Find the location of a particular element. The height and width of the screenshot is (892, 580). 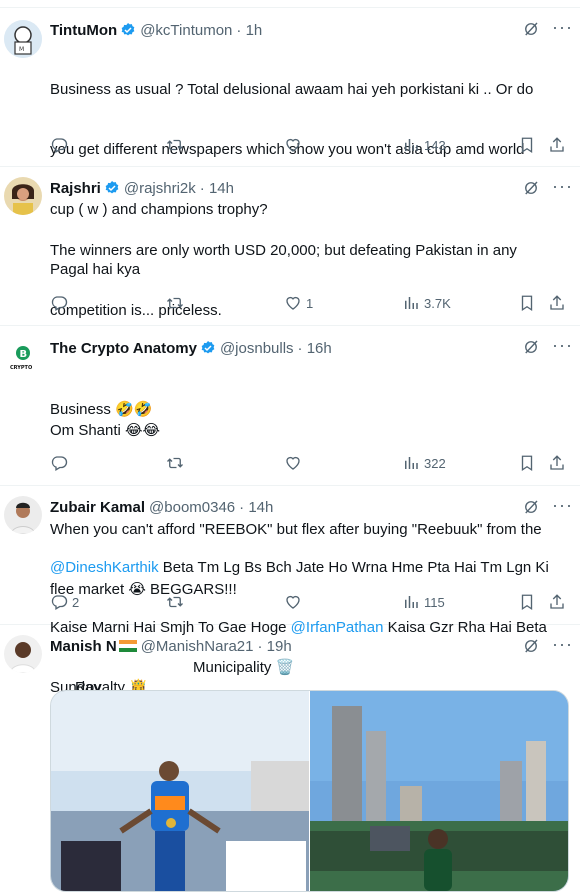

author-handle: @rajshri2k is located at coordinates (160, 188).